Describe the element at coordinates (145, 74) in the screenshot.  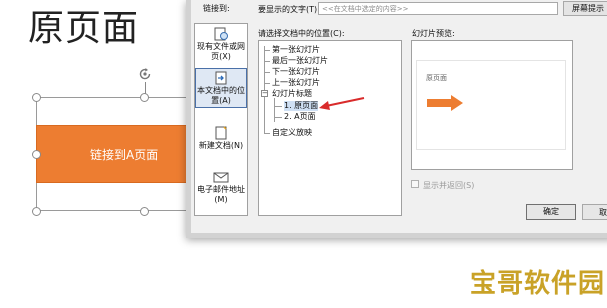
I see `rotate-handle-icon` at that location.